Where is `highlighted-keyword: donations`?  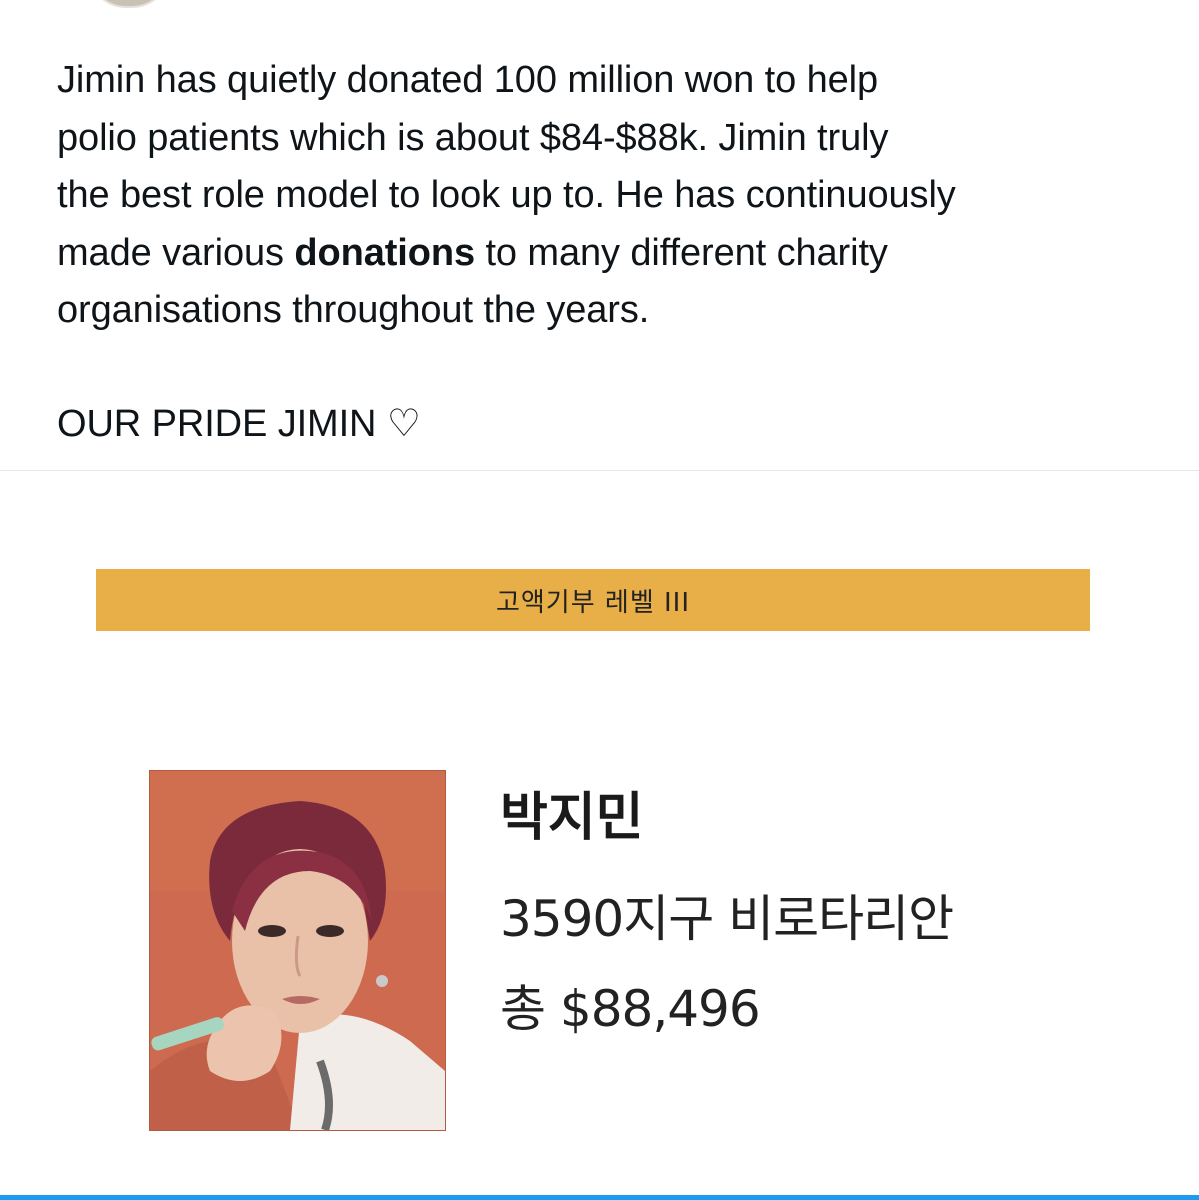 highlighted-keyword: donations is located at coordinates (385, 252).